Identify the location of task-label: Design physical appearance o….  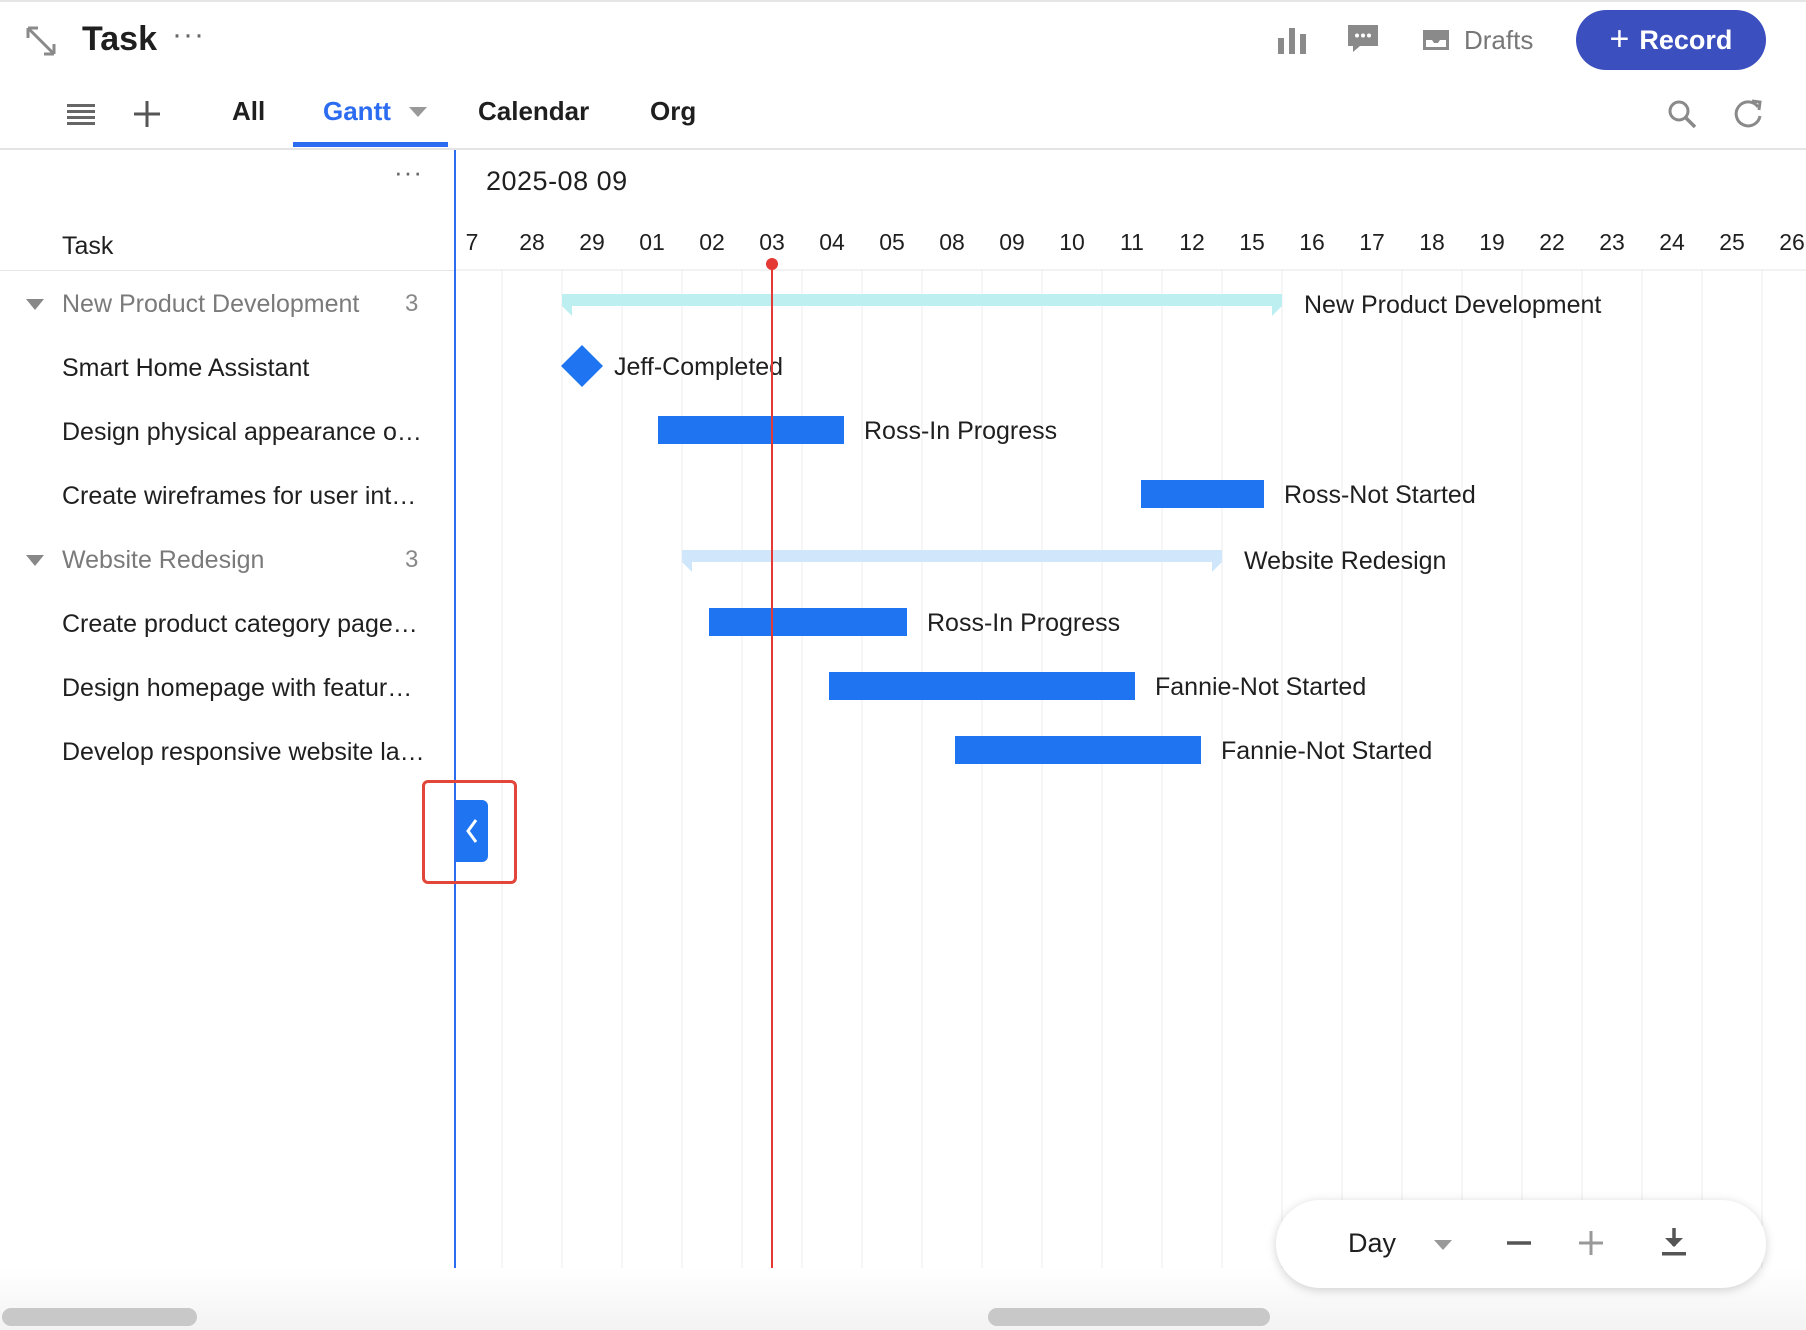
(242, 431).